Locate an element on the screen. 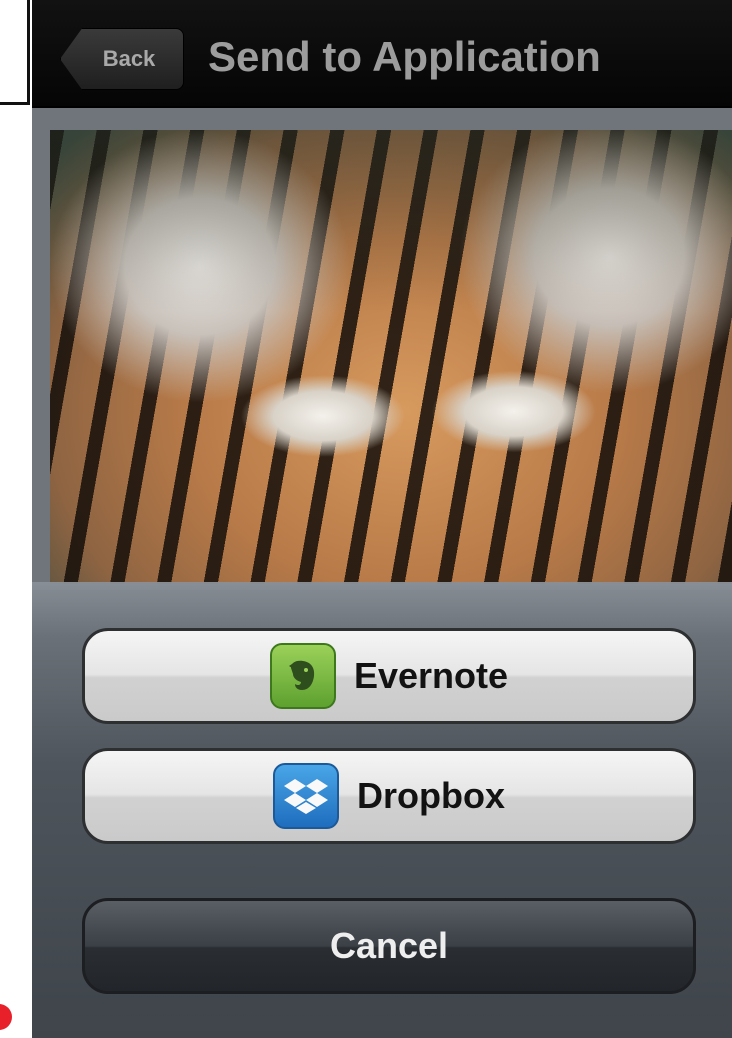 Image resolution: width=732 pixels, height=1038 pixels. page-title: Send to Application is located at coordinates (404, 56).